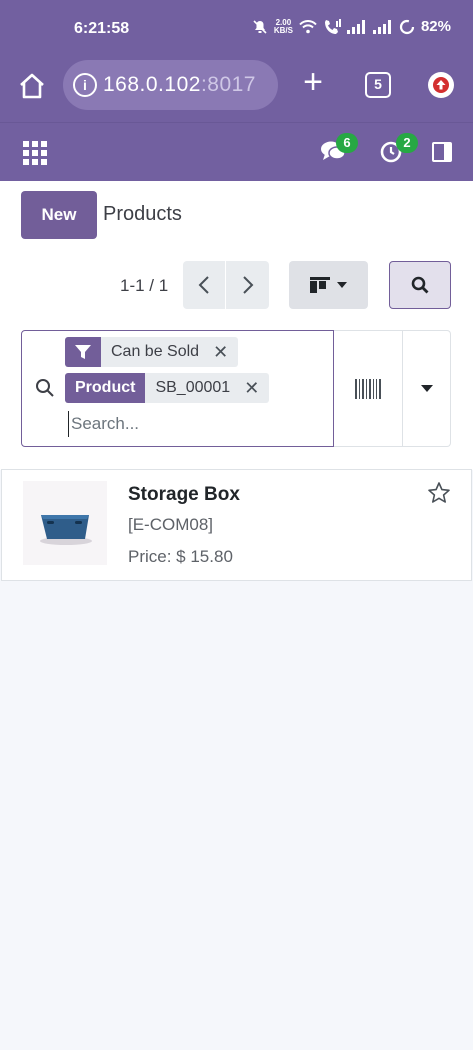 The width and height of the screenshot is (473, 1050). I want to click on browser-toolbar: i 168.0.102:8017 + 5, so click(236, 91).